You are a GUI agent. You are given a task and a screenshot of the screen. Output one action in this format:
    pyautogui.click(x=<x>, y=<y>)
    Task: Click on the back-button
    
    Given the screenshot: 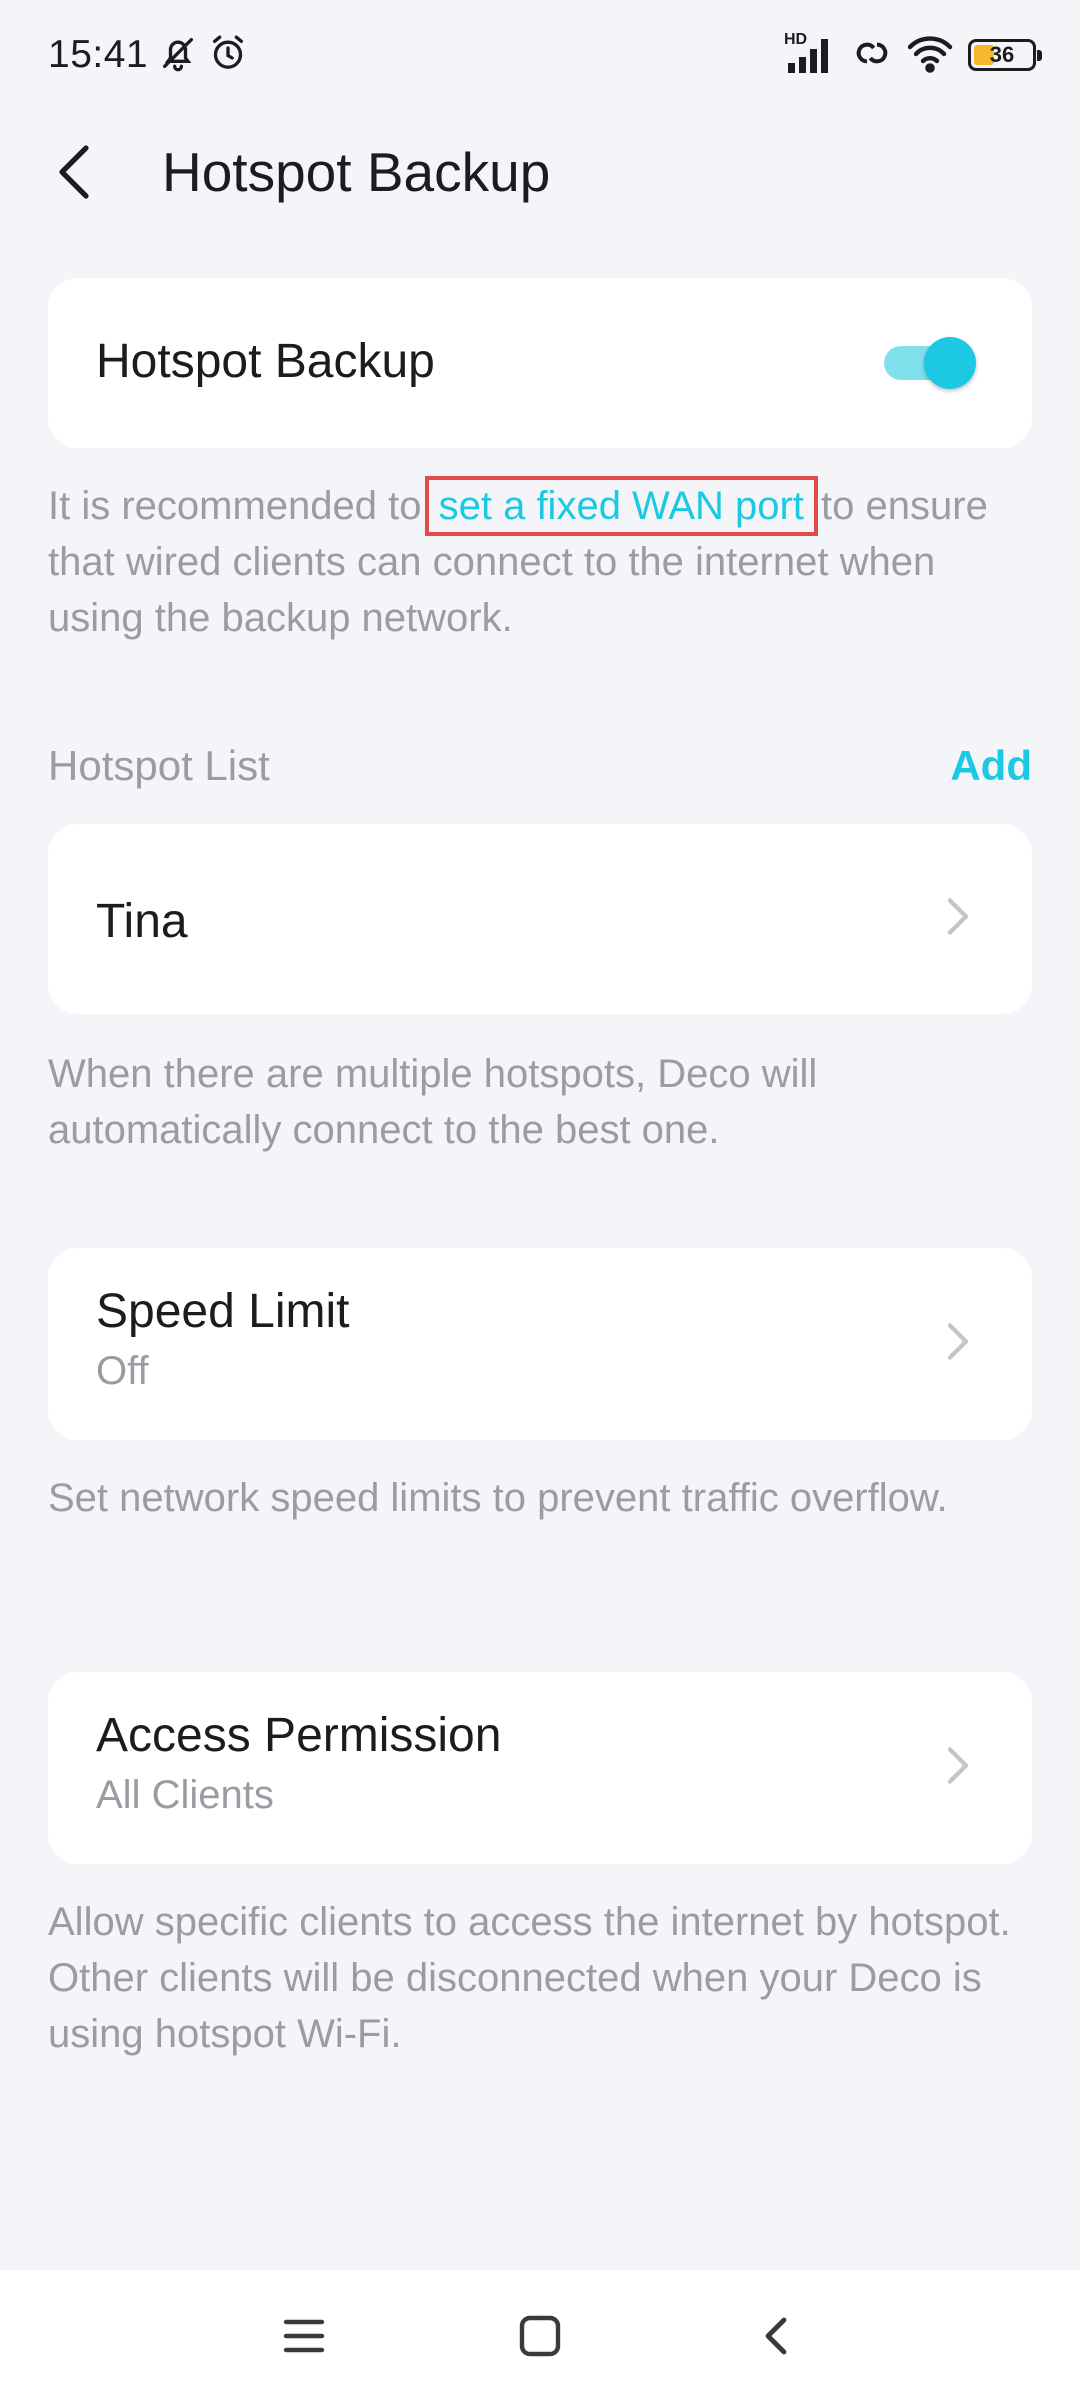 What is the action you would take?
    pyautogui.click(x=74, y=172)
    